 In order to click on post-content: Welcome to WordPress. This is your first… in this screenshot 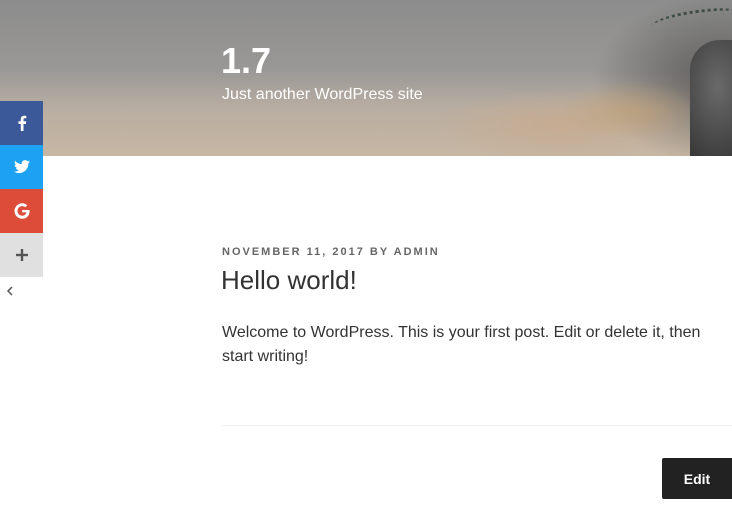, I will do `click(461, 344)`.